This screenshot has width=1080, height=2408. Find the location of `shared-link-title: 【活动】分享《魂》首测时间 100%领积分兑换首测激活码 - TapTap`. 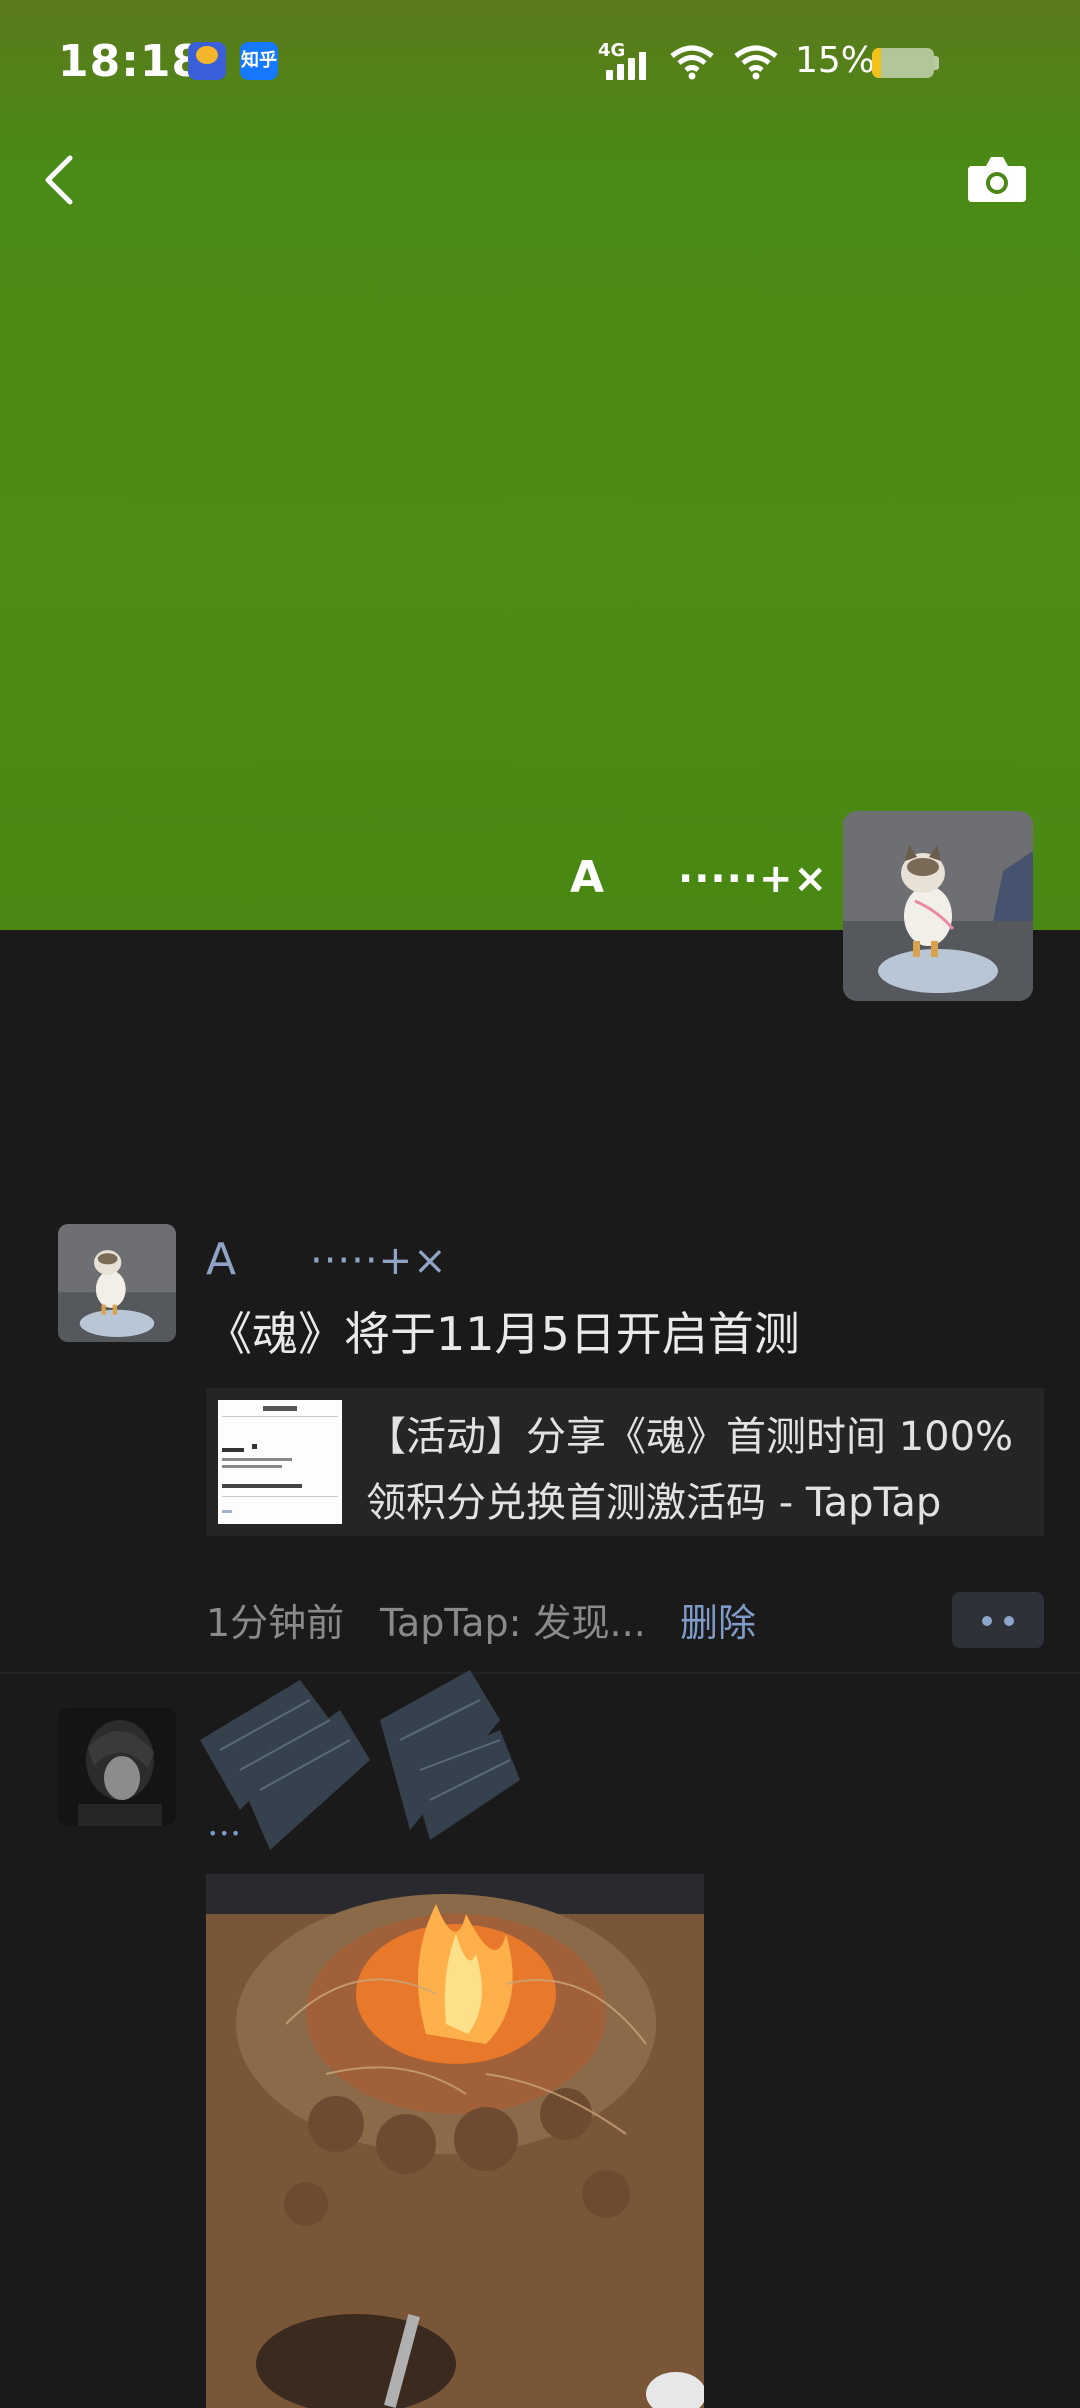

shared-link-title: 【活动】分享《魂》首测时间 100%领积分兑换首测激活码 - TapTap is located at coordinates (690, 1470).